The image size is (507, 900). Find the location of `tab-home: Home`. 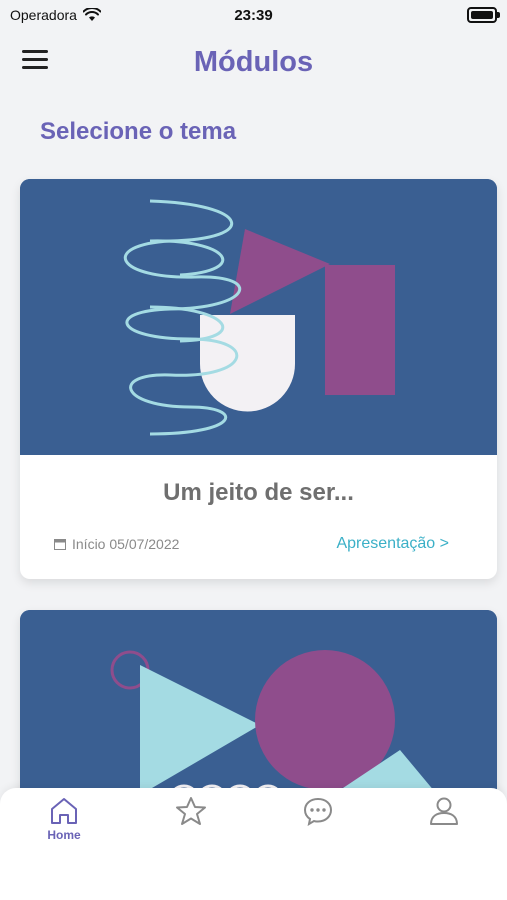

tab-home: Home is located at coordinates (64, 826).